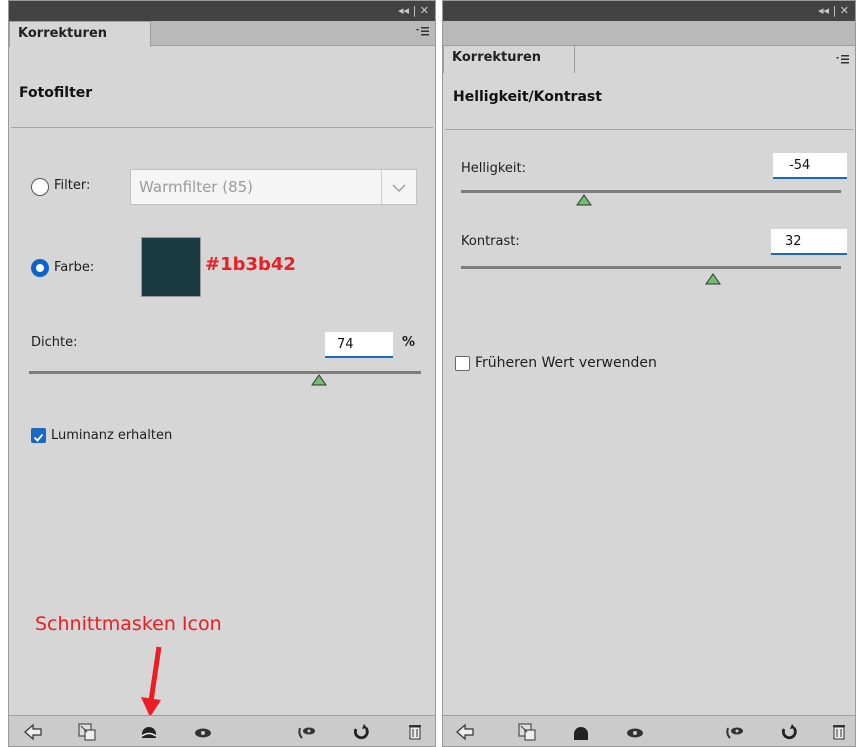 Image resolution: width=856 pixels, height=747 pixels. I want to click on brightness-input: -54, so click(810, 166).